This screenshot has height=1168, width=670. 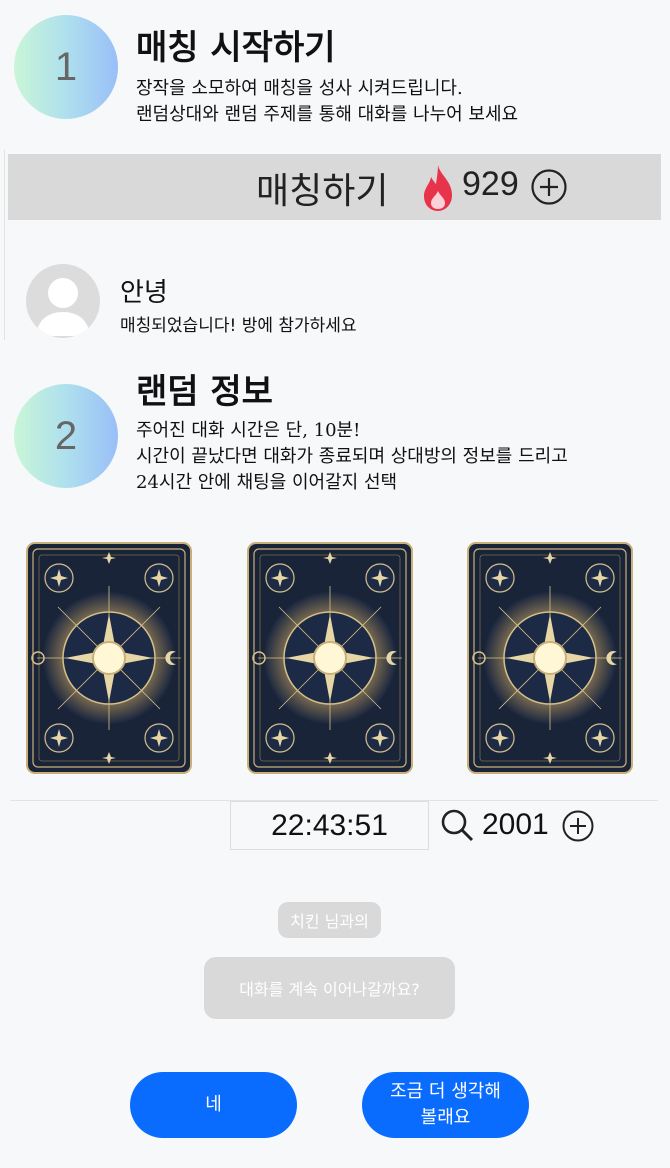 I want to click on avatar, so click(x=63, y=301).